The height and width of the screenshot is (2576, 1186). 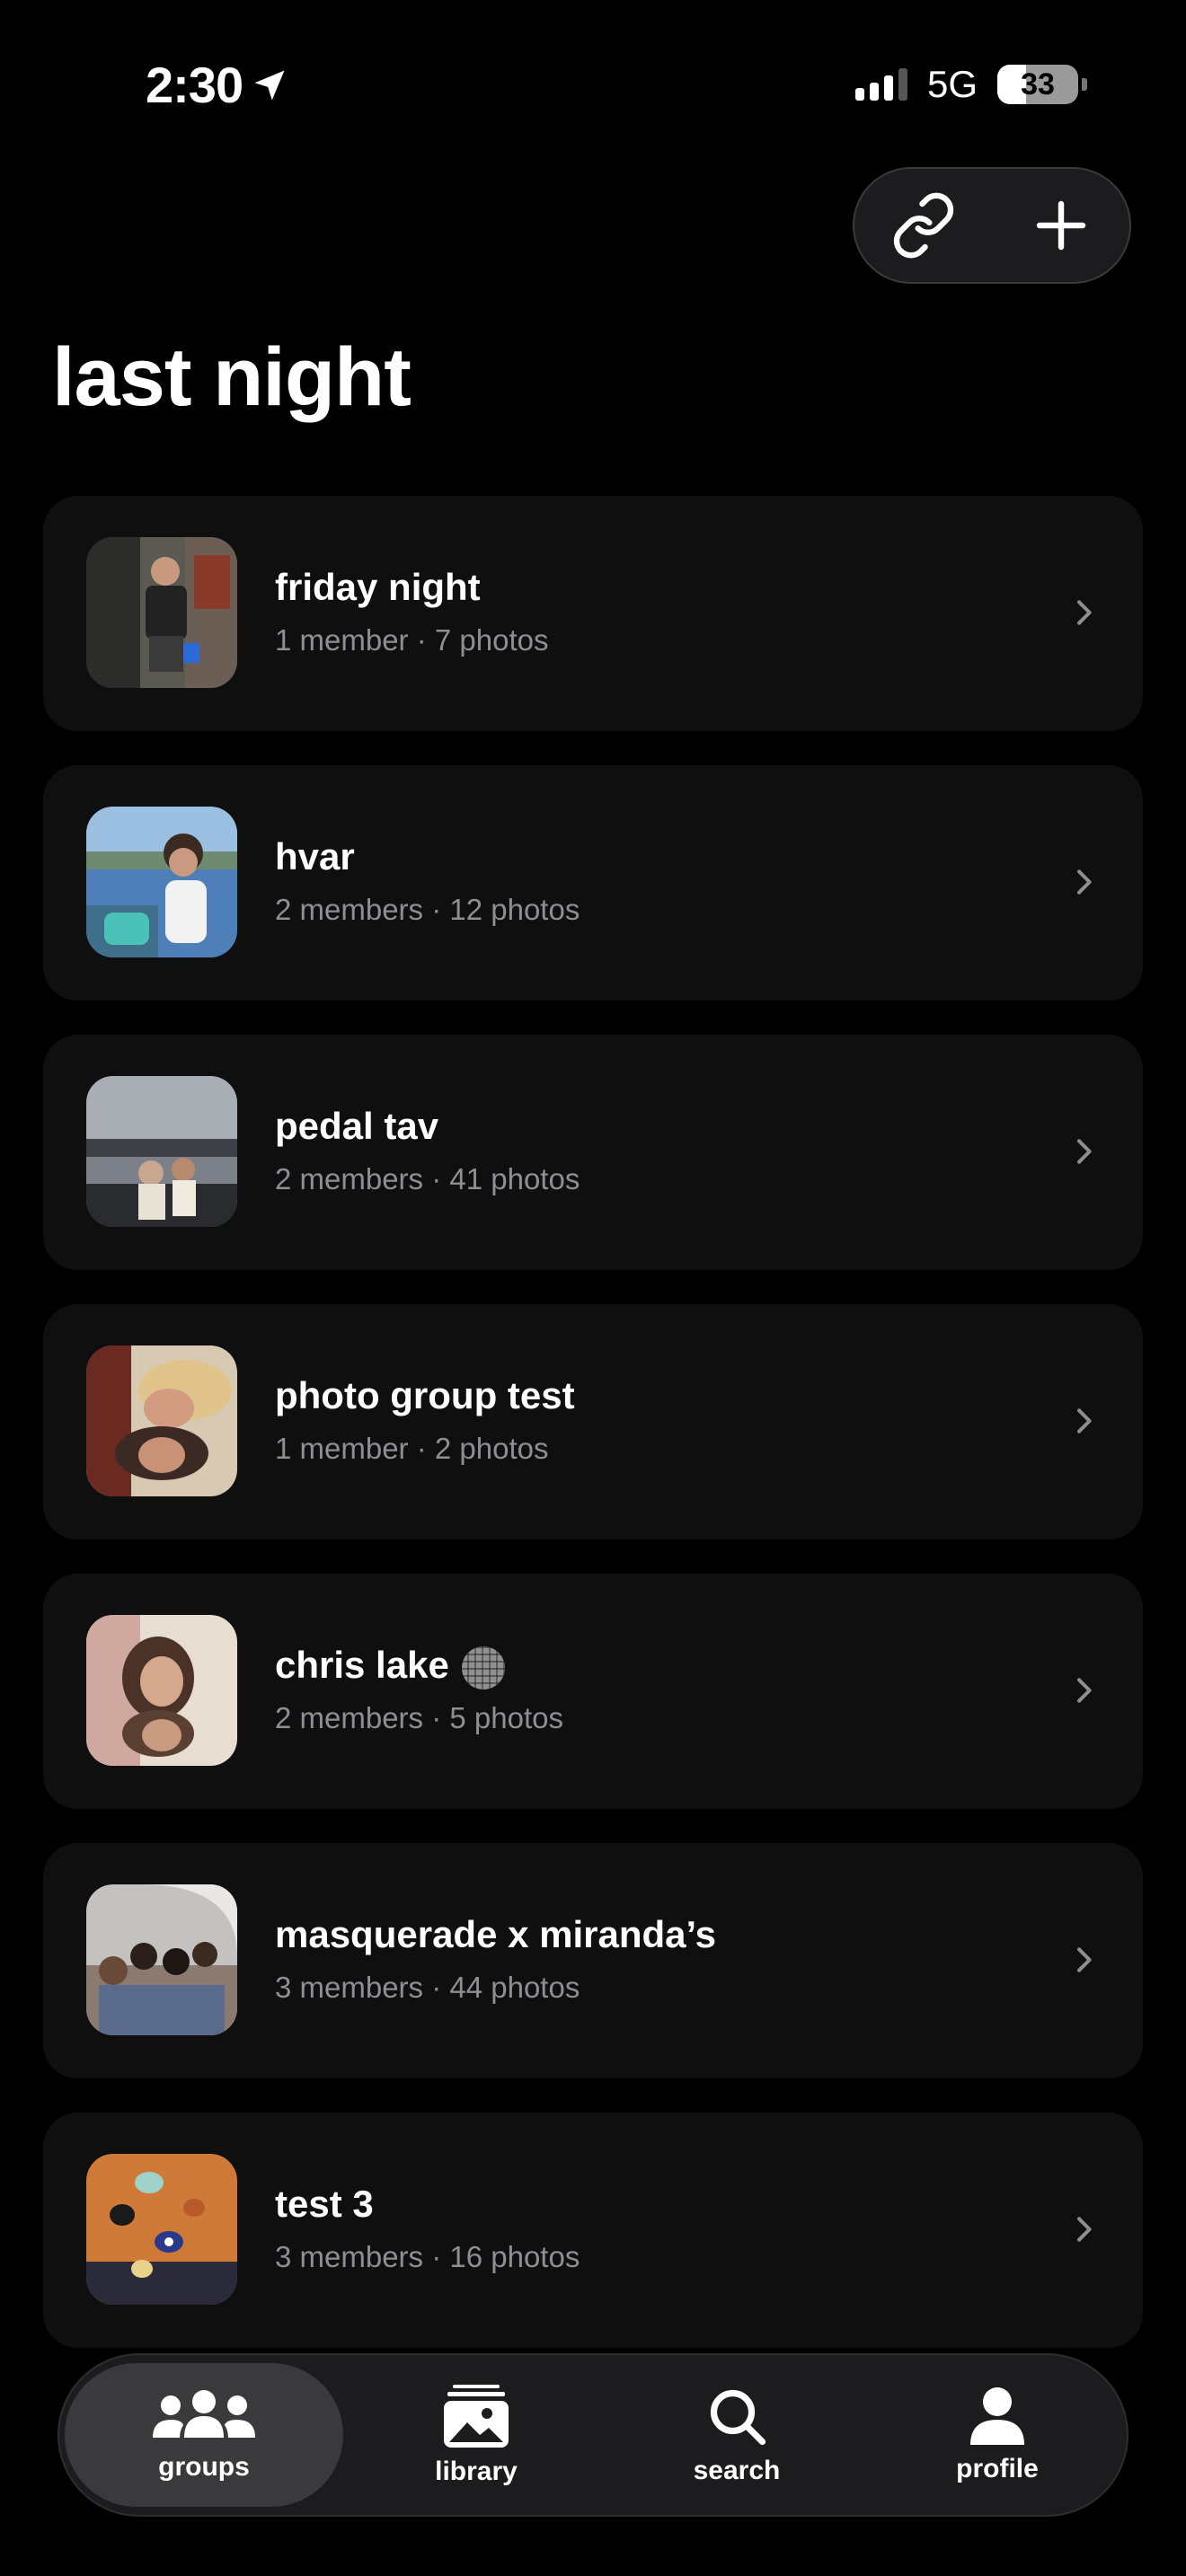 I want to click on group-meta: 2 members · 12 photos, so click(x=427, y=909).